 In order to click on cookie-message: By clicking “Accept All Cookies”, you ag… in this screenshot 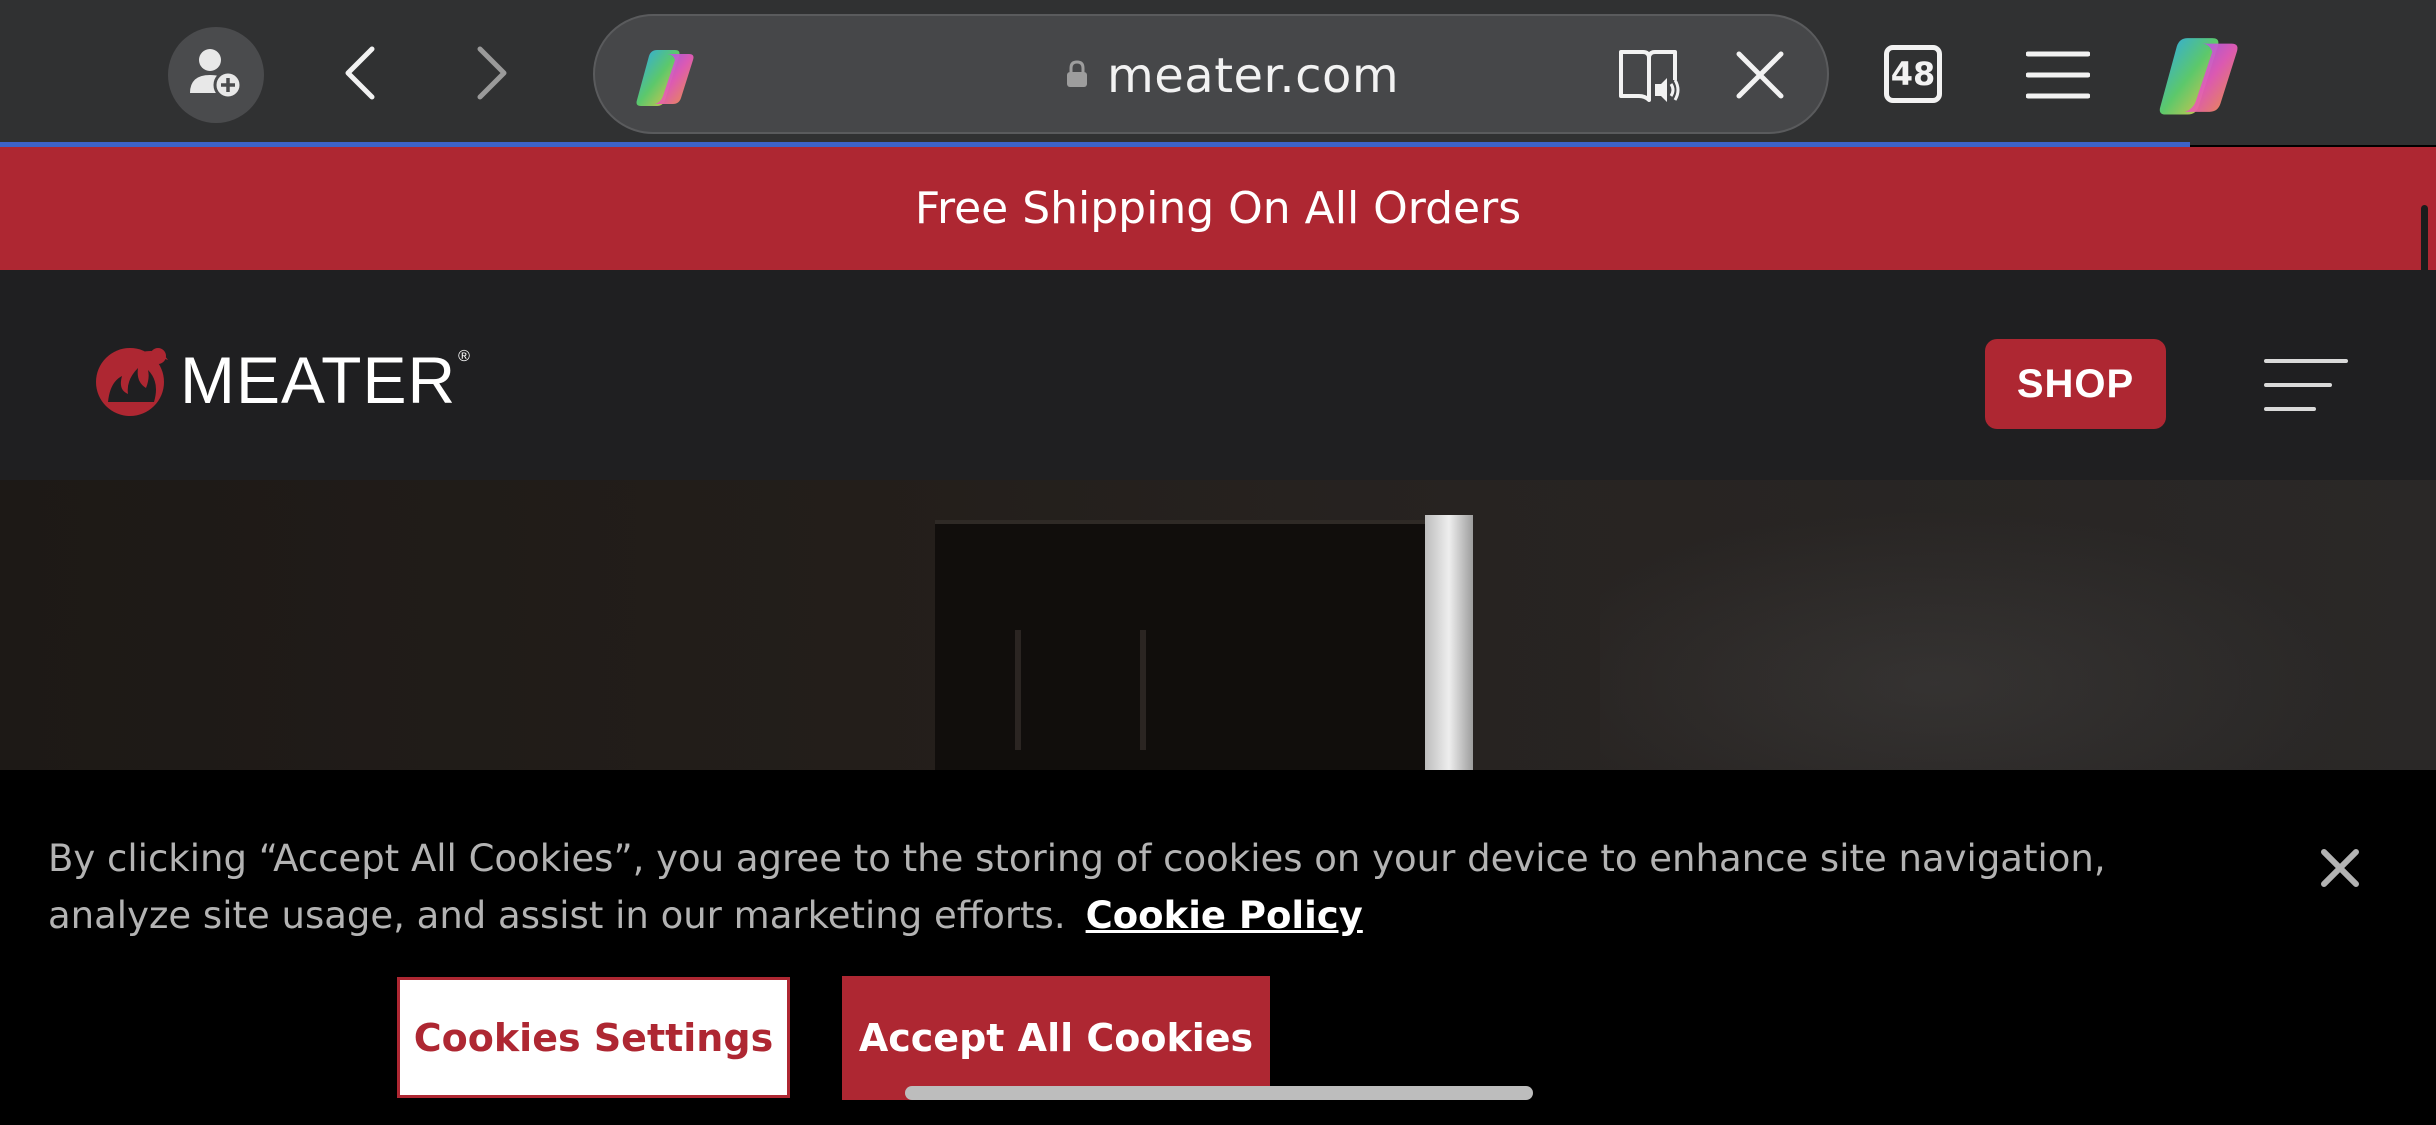, I will do `click(1148, 887)`.